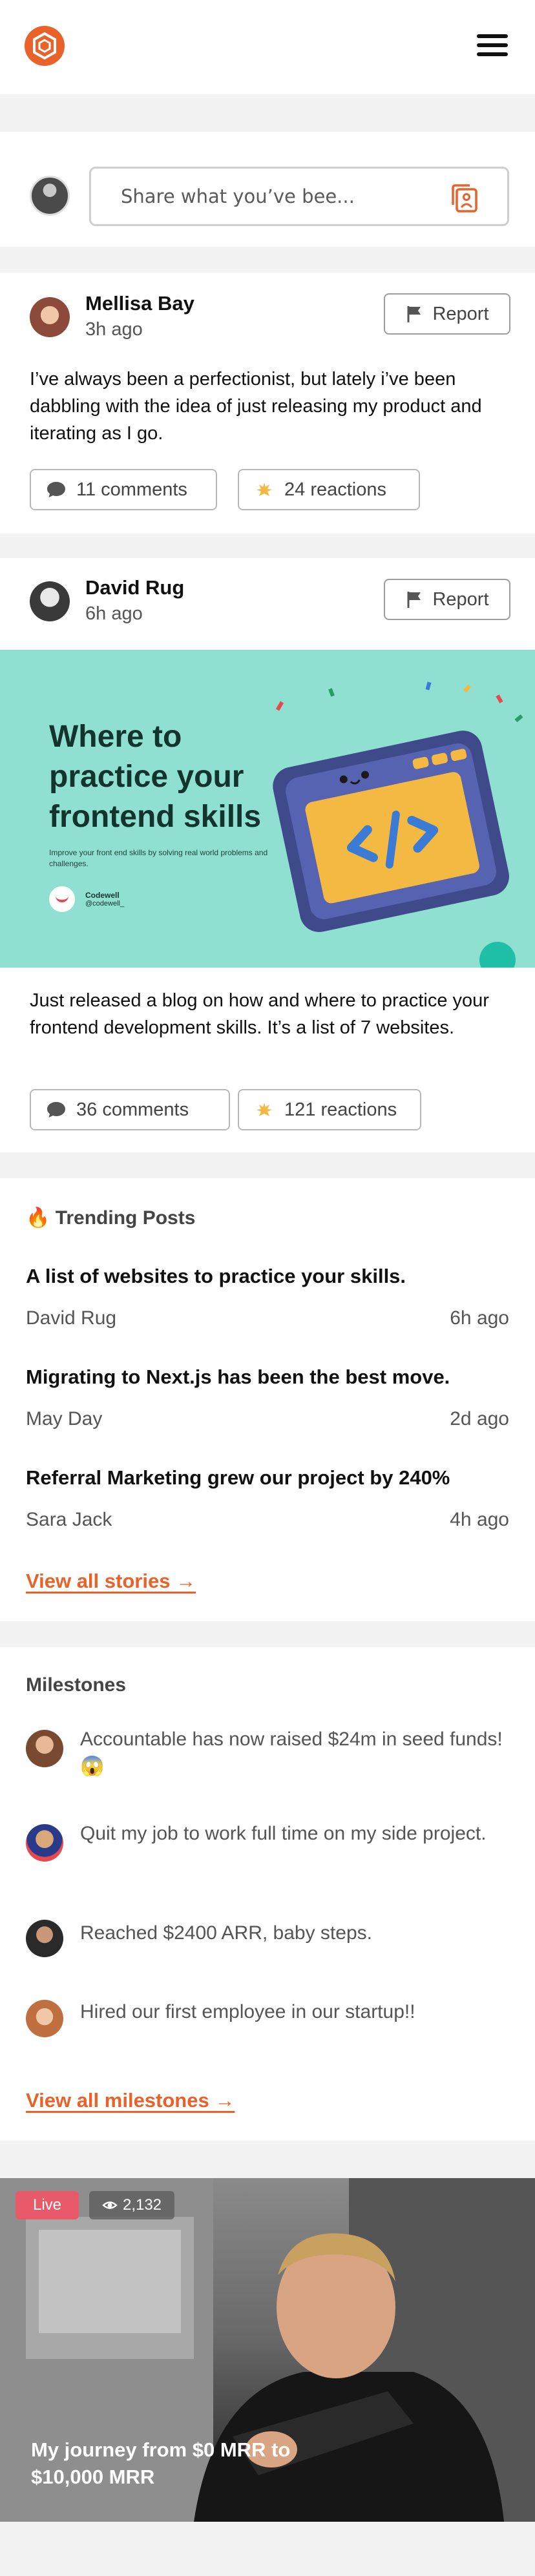 The height and width of the screenshot is (2576, 535). What do you see at coordinates (259, 196) in the screenshot?
I see `share-input` at bounding box center [259, 196].